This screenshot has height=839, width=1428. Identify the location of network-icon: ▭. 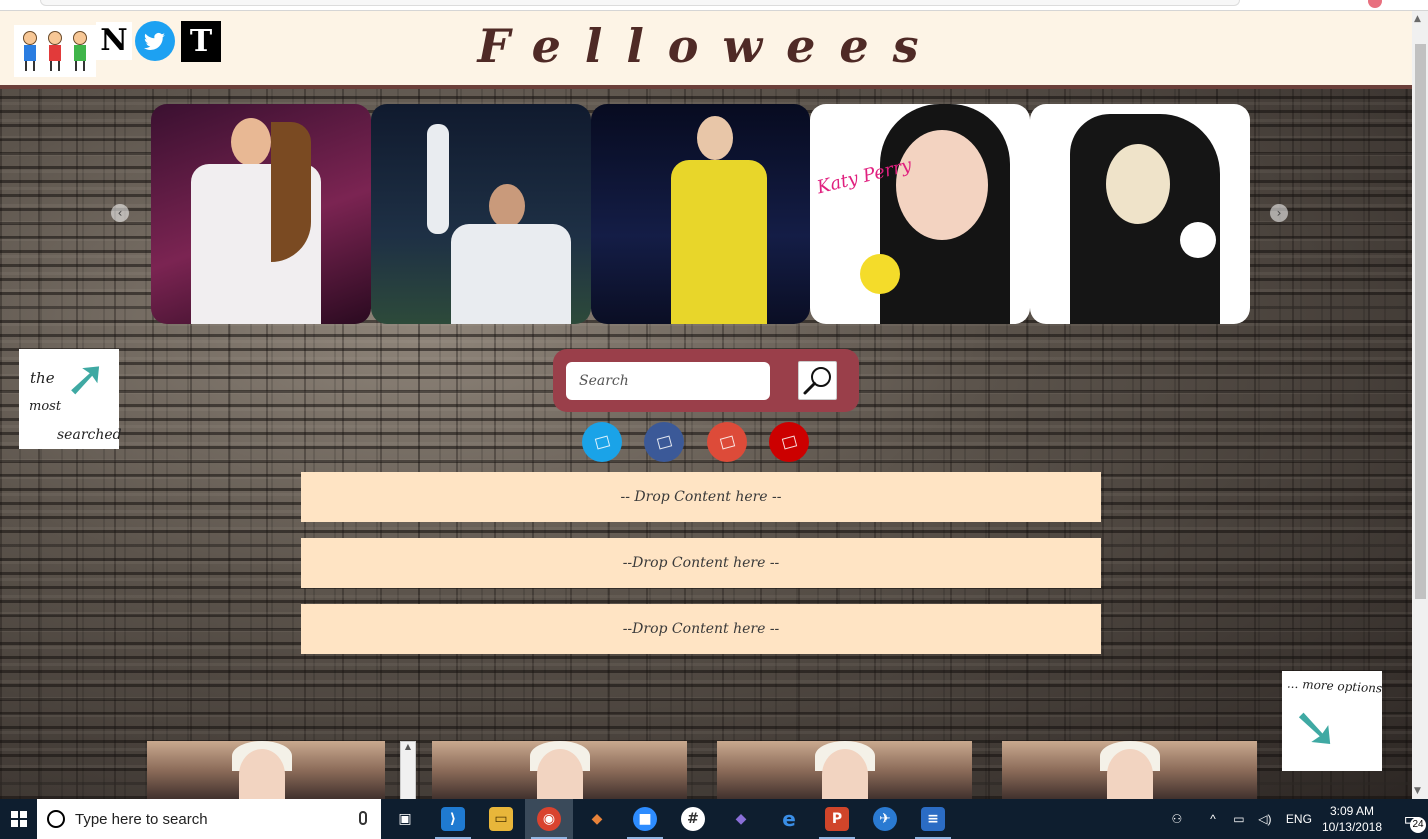
(1239, 819).